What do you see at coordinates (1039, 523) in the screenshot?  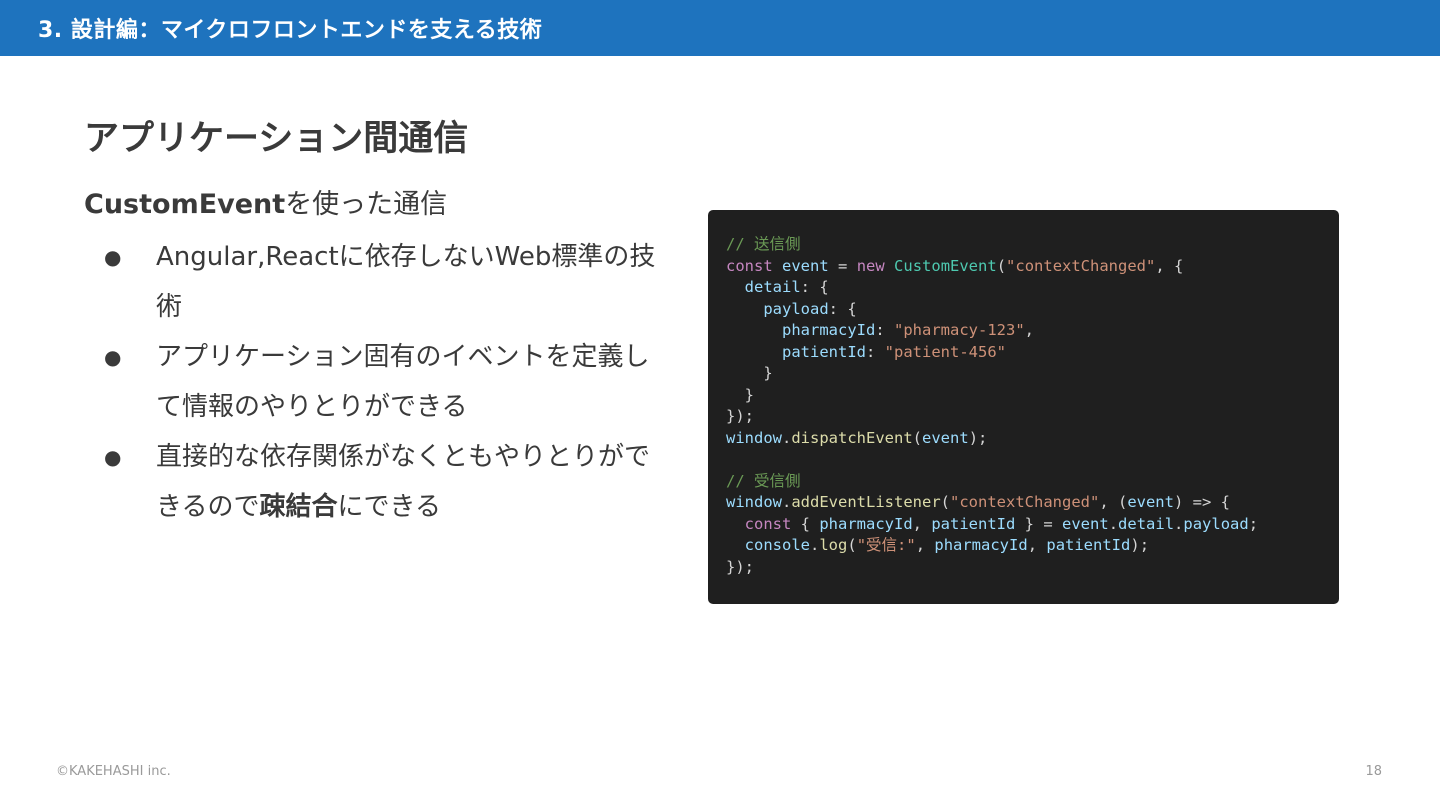 I see `code-token: } =` at bounding box center [1039, 523].